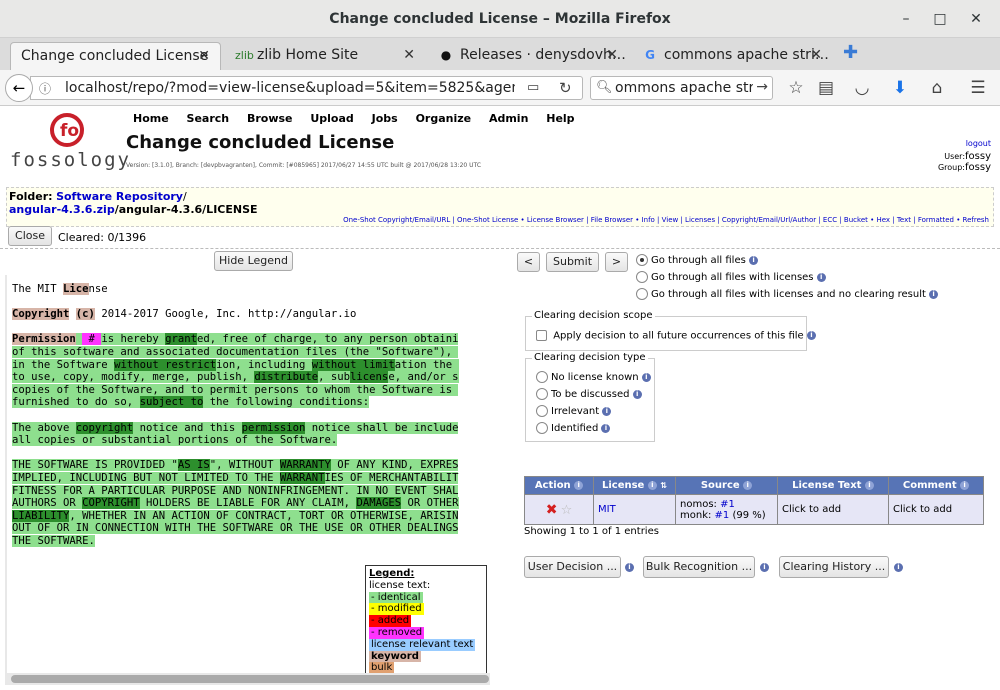 This screenshot has width=1000, height=690. What do you see at coordinates (559, 485) in the screenshot?
I see `col-action: Action i` at bounding box center [559, 485].